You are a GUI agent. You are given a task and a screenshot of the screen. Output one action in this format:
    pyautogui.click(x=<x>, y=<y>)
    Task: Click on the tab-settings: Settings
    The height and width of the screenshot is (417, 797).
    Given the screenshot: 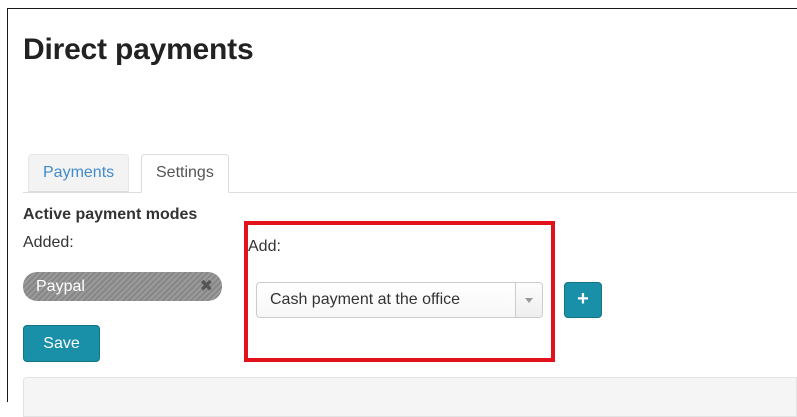 What is the action you would take?
    pyautogui.click(x=185, y=173)
    